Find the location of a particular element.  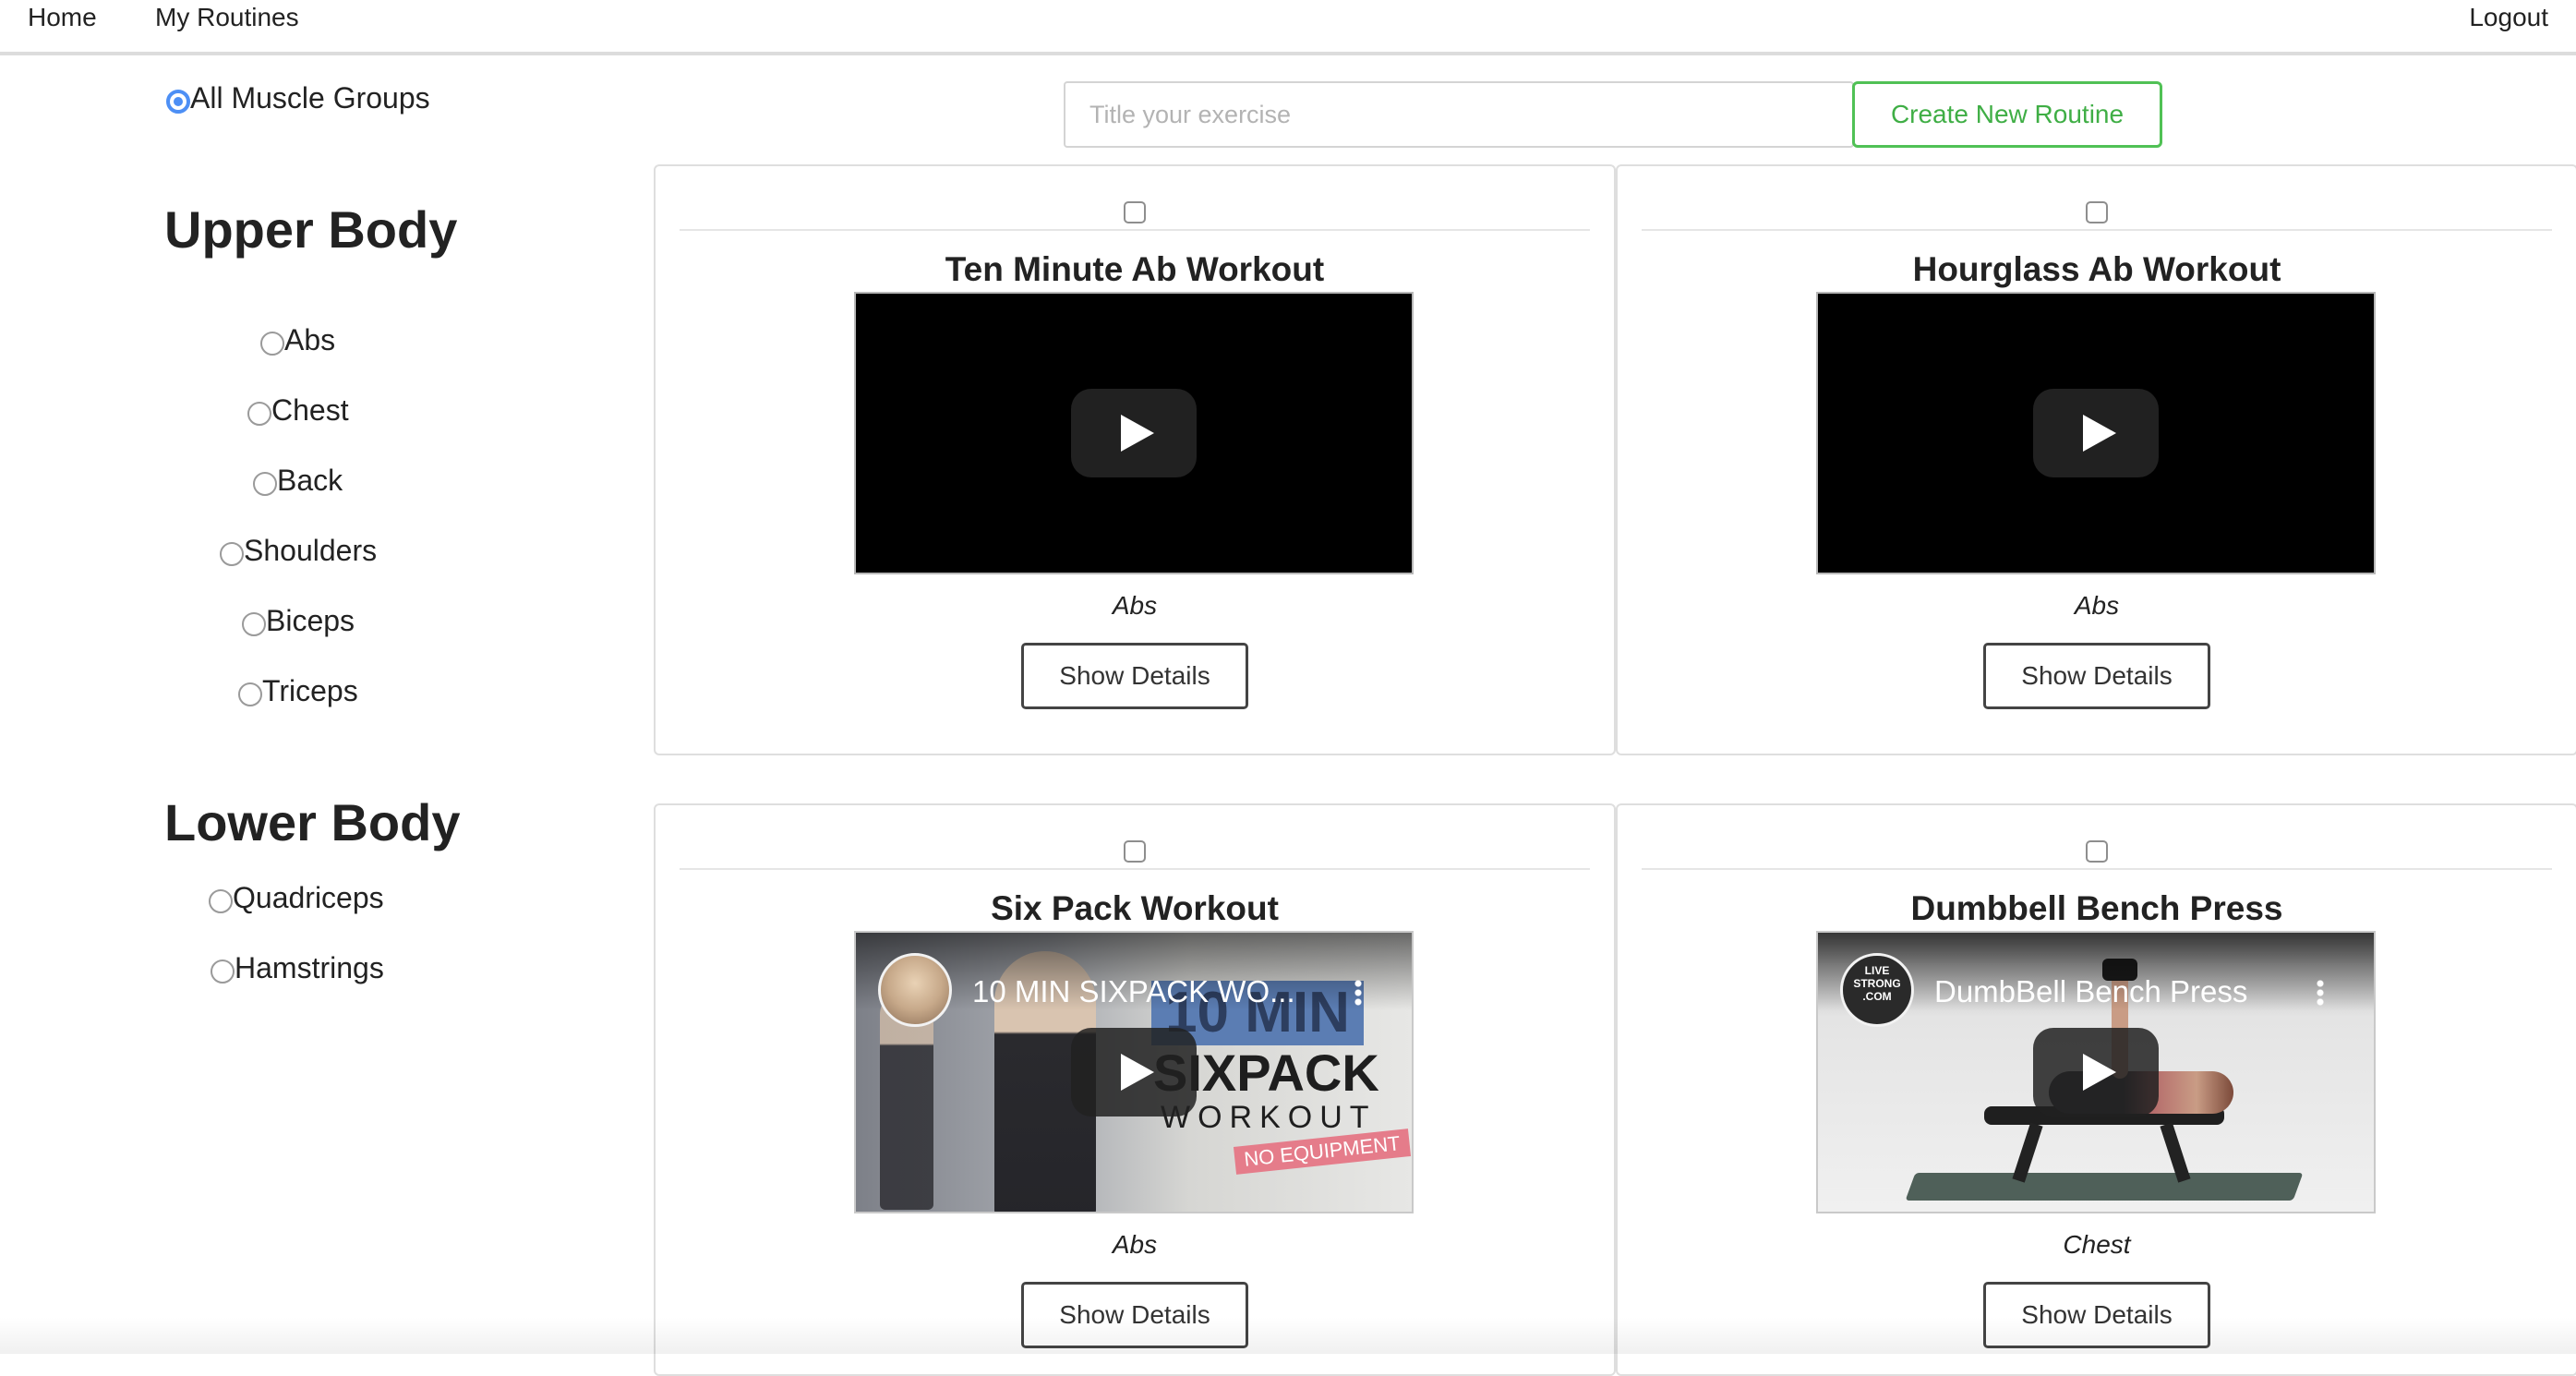

filter-label: Biceps is located at coordinates (310, 621).